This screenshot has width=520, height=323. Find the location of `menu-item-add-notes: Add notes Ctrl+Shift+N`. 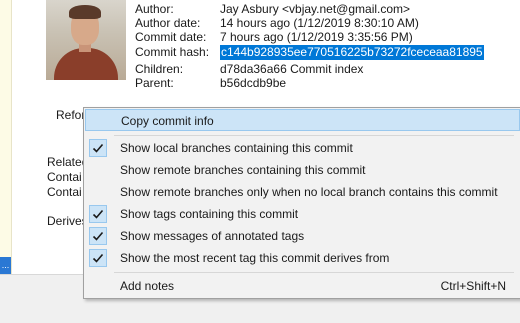

menu-item-add-notes: Add notes Ctrl+Shift+N is located at coordinates (302, 286).